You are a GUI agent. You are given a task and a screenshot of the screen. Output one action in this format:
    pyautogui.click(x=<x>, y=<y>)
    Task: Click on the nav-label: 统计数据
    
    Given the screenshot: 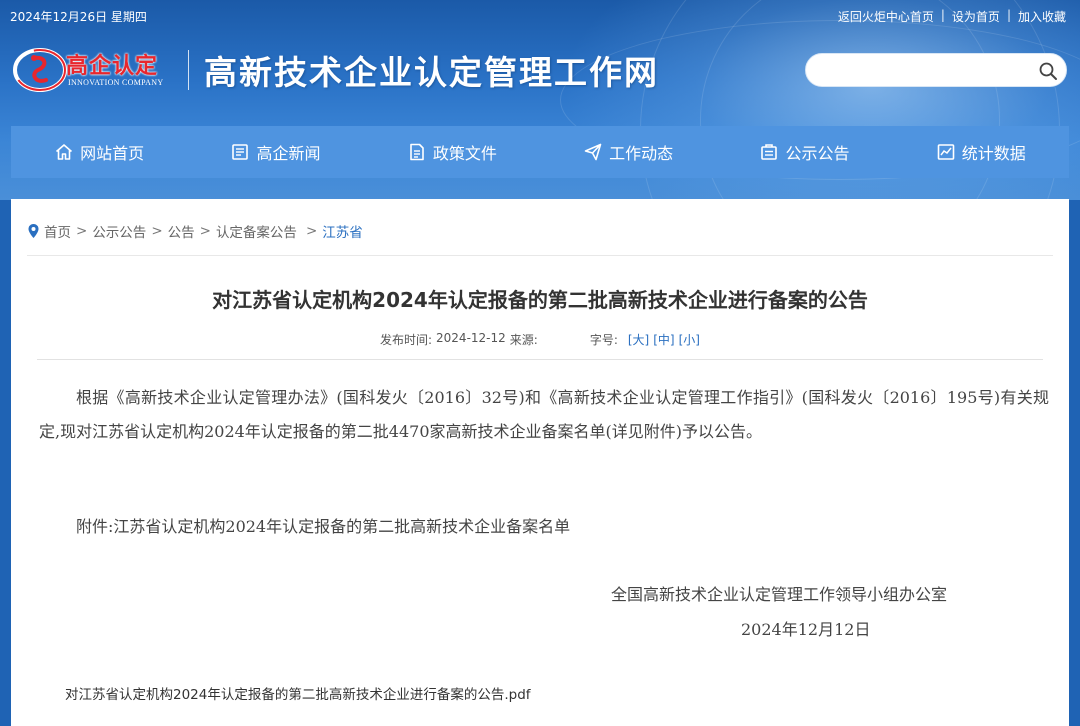 What is the action you would take?
    pyautogui.click(x=993, y=153)
    